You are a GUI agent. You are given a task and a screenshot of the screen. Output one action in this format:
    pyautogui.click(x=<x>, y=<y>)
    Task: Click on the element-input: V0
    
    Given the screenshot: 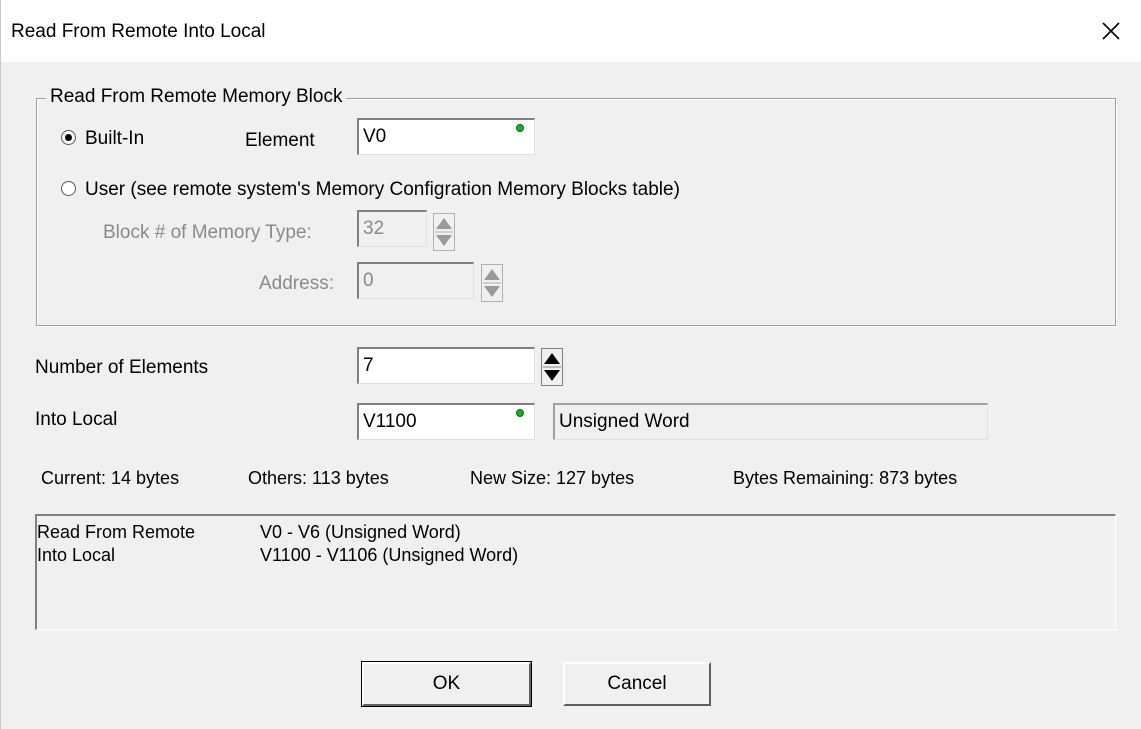 What is the action you would take?
    pyautogui.click(x=446, y=136)
    